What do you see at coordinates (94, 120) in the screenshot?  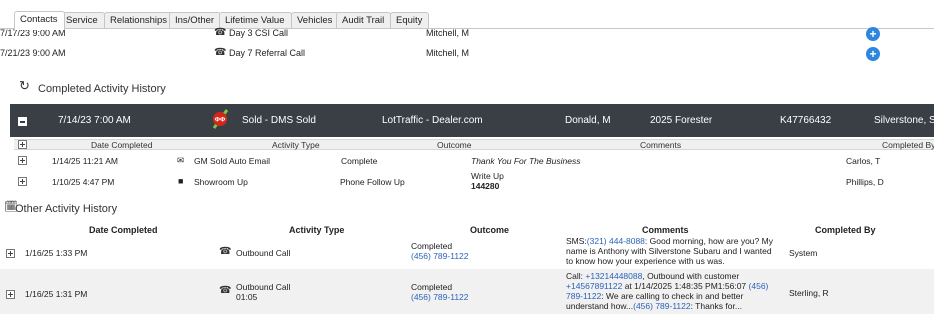 I see `deal-date: 7/14/23 7:00 AM` at bounding box center [94, 120].